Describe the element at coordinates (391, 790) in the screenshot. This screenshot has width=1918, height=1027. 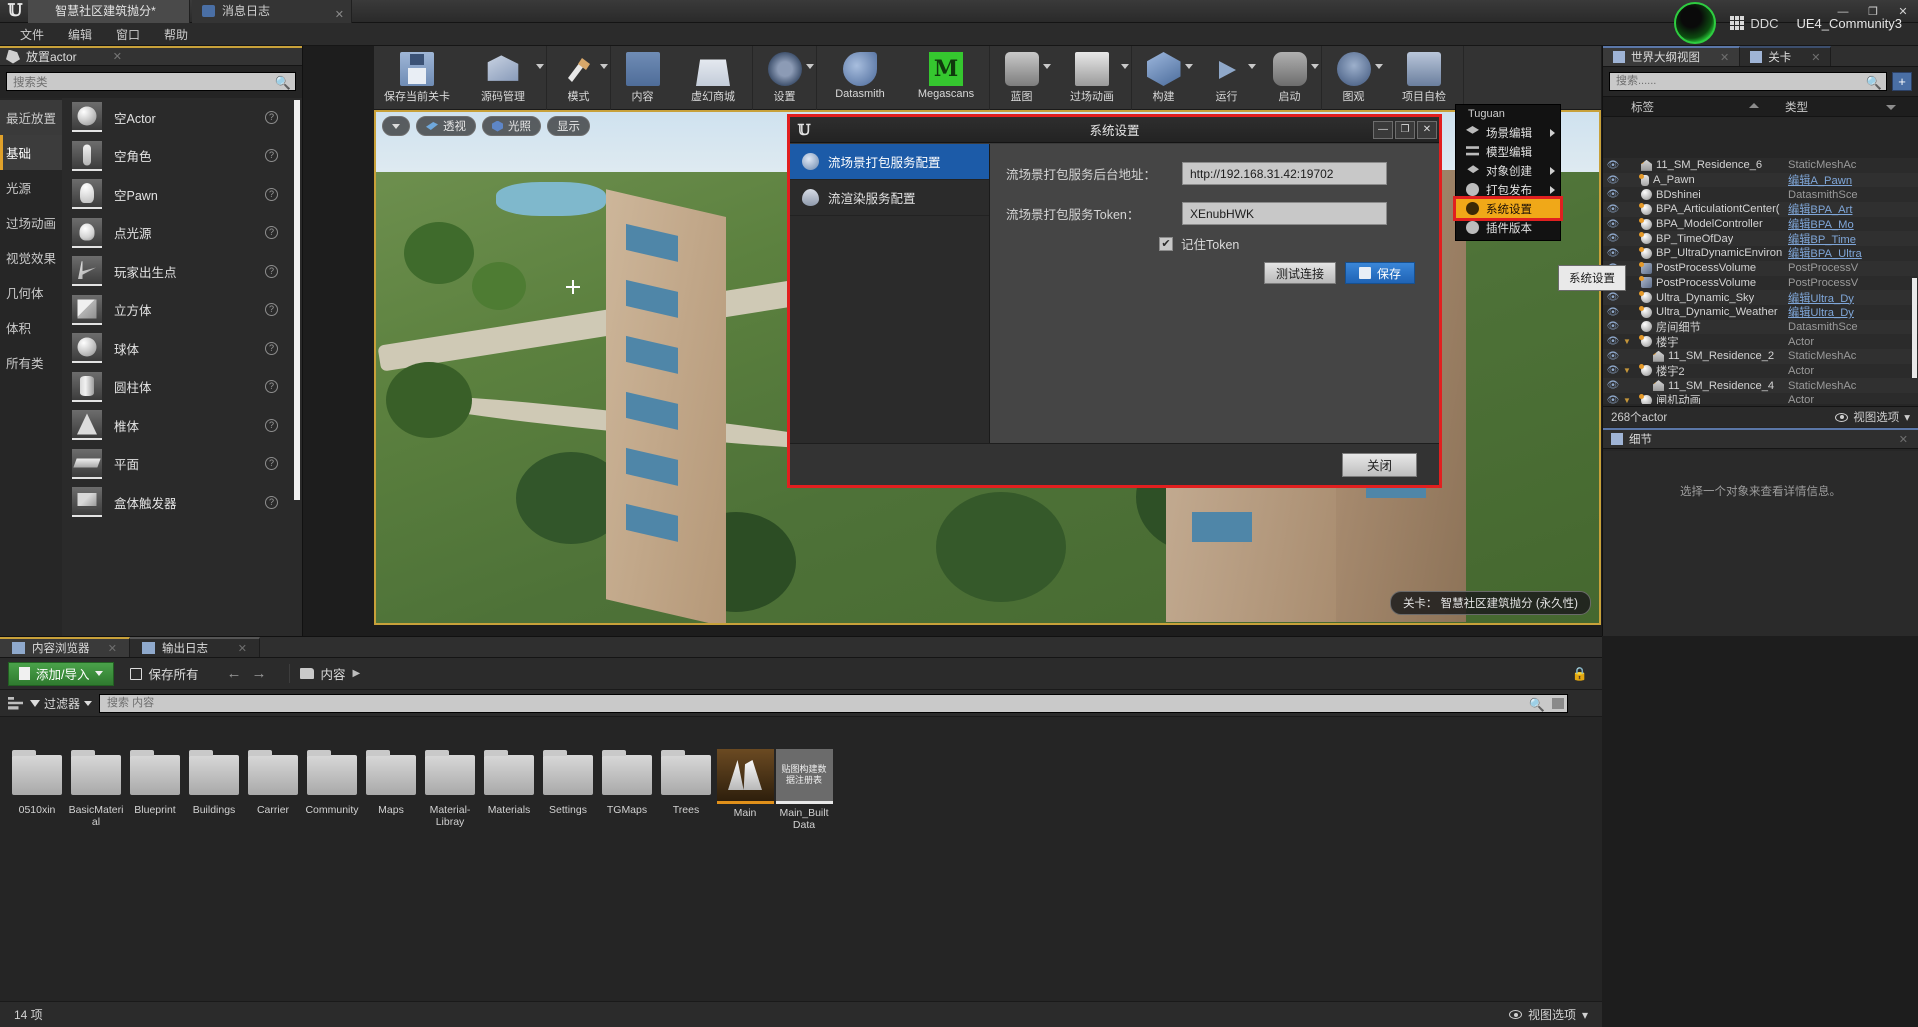
I see `list-item: Maps` at that location.